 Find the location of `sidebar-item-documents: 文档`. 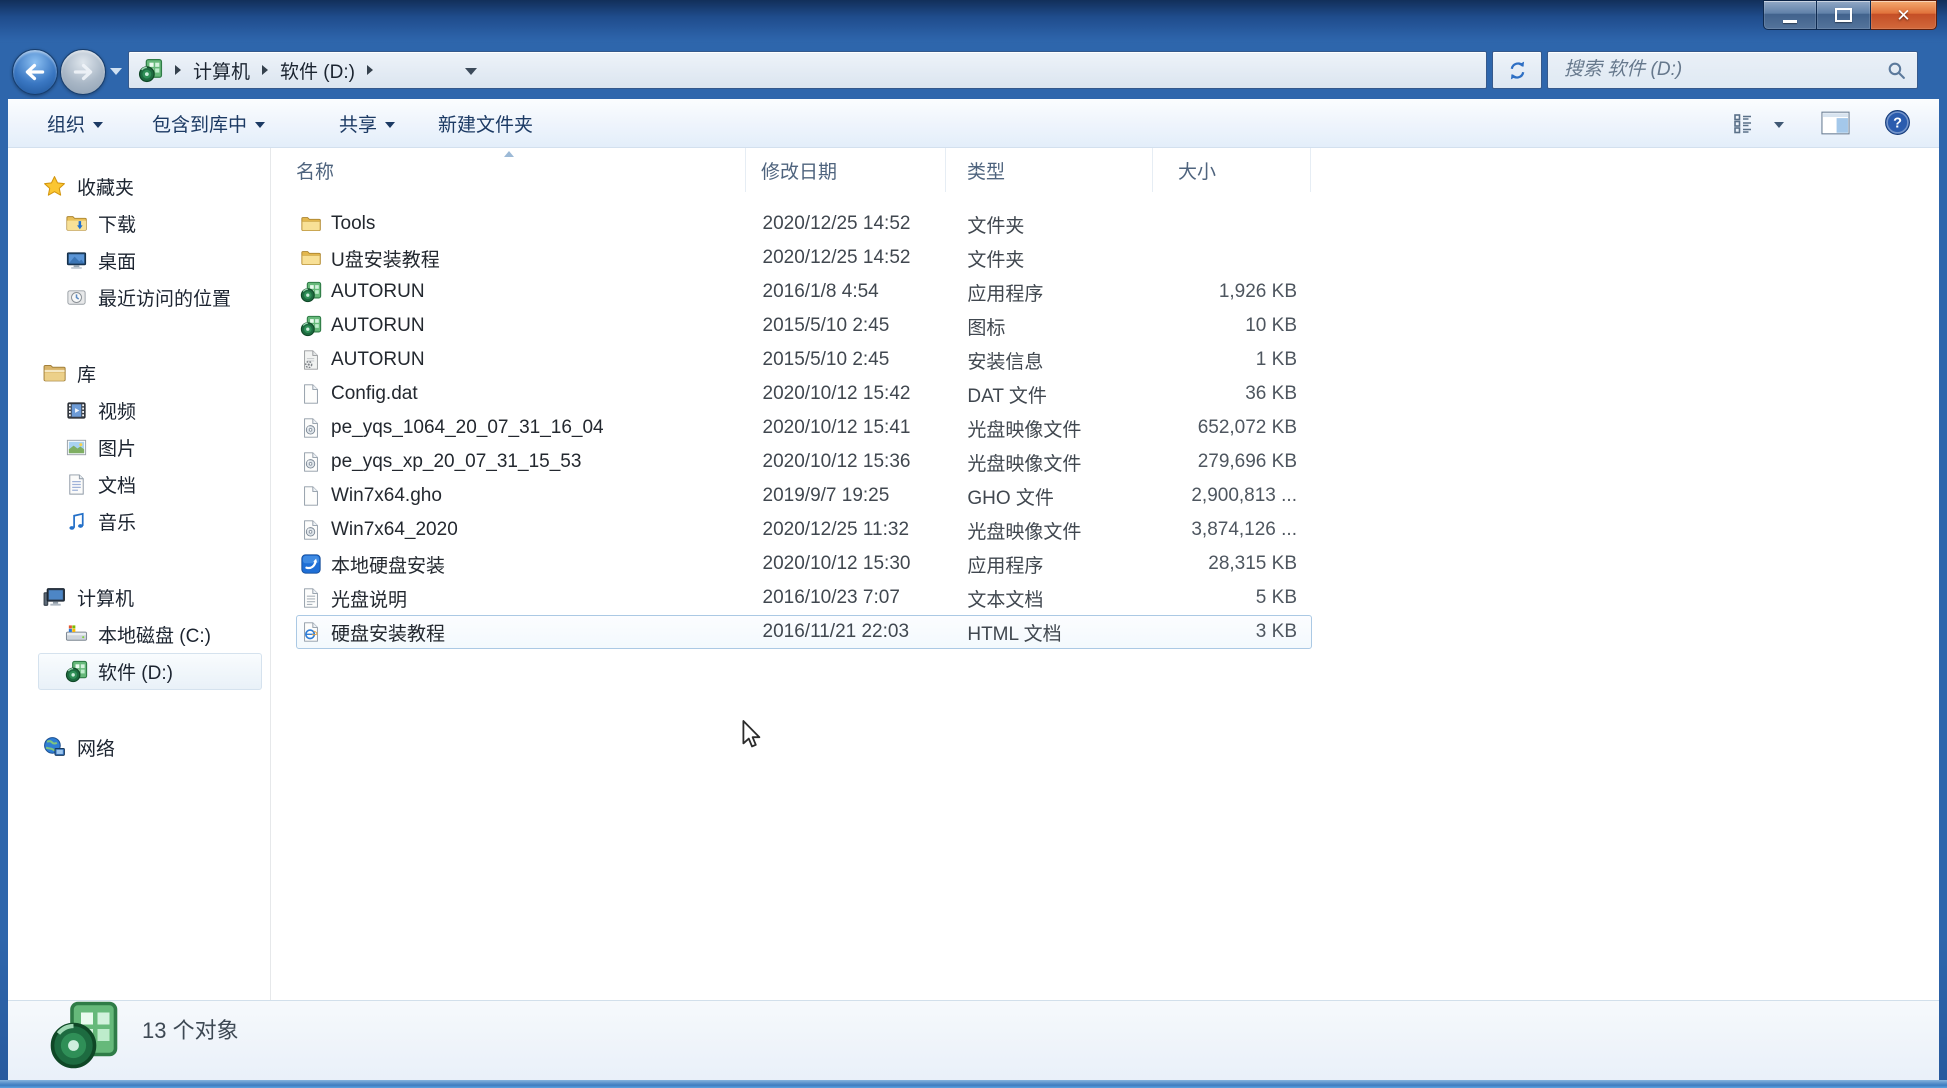

sidebar-item-documents: 文档 is located at coordinates (139, 484).